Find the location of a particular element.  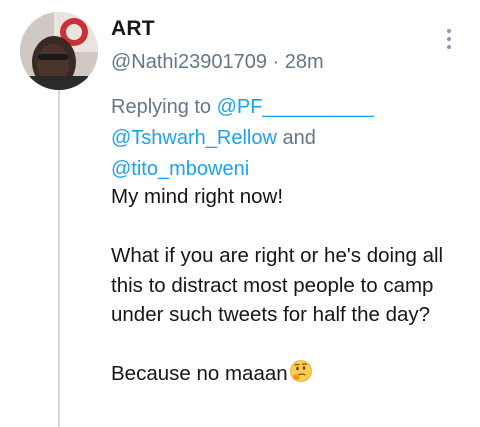

mention-link-tito: @tito_mboweni is located at coordinates (180, 169).